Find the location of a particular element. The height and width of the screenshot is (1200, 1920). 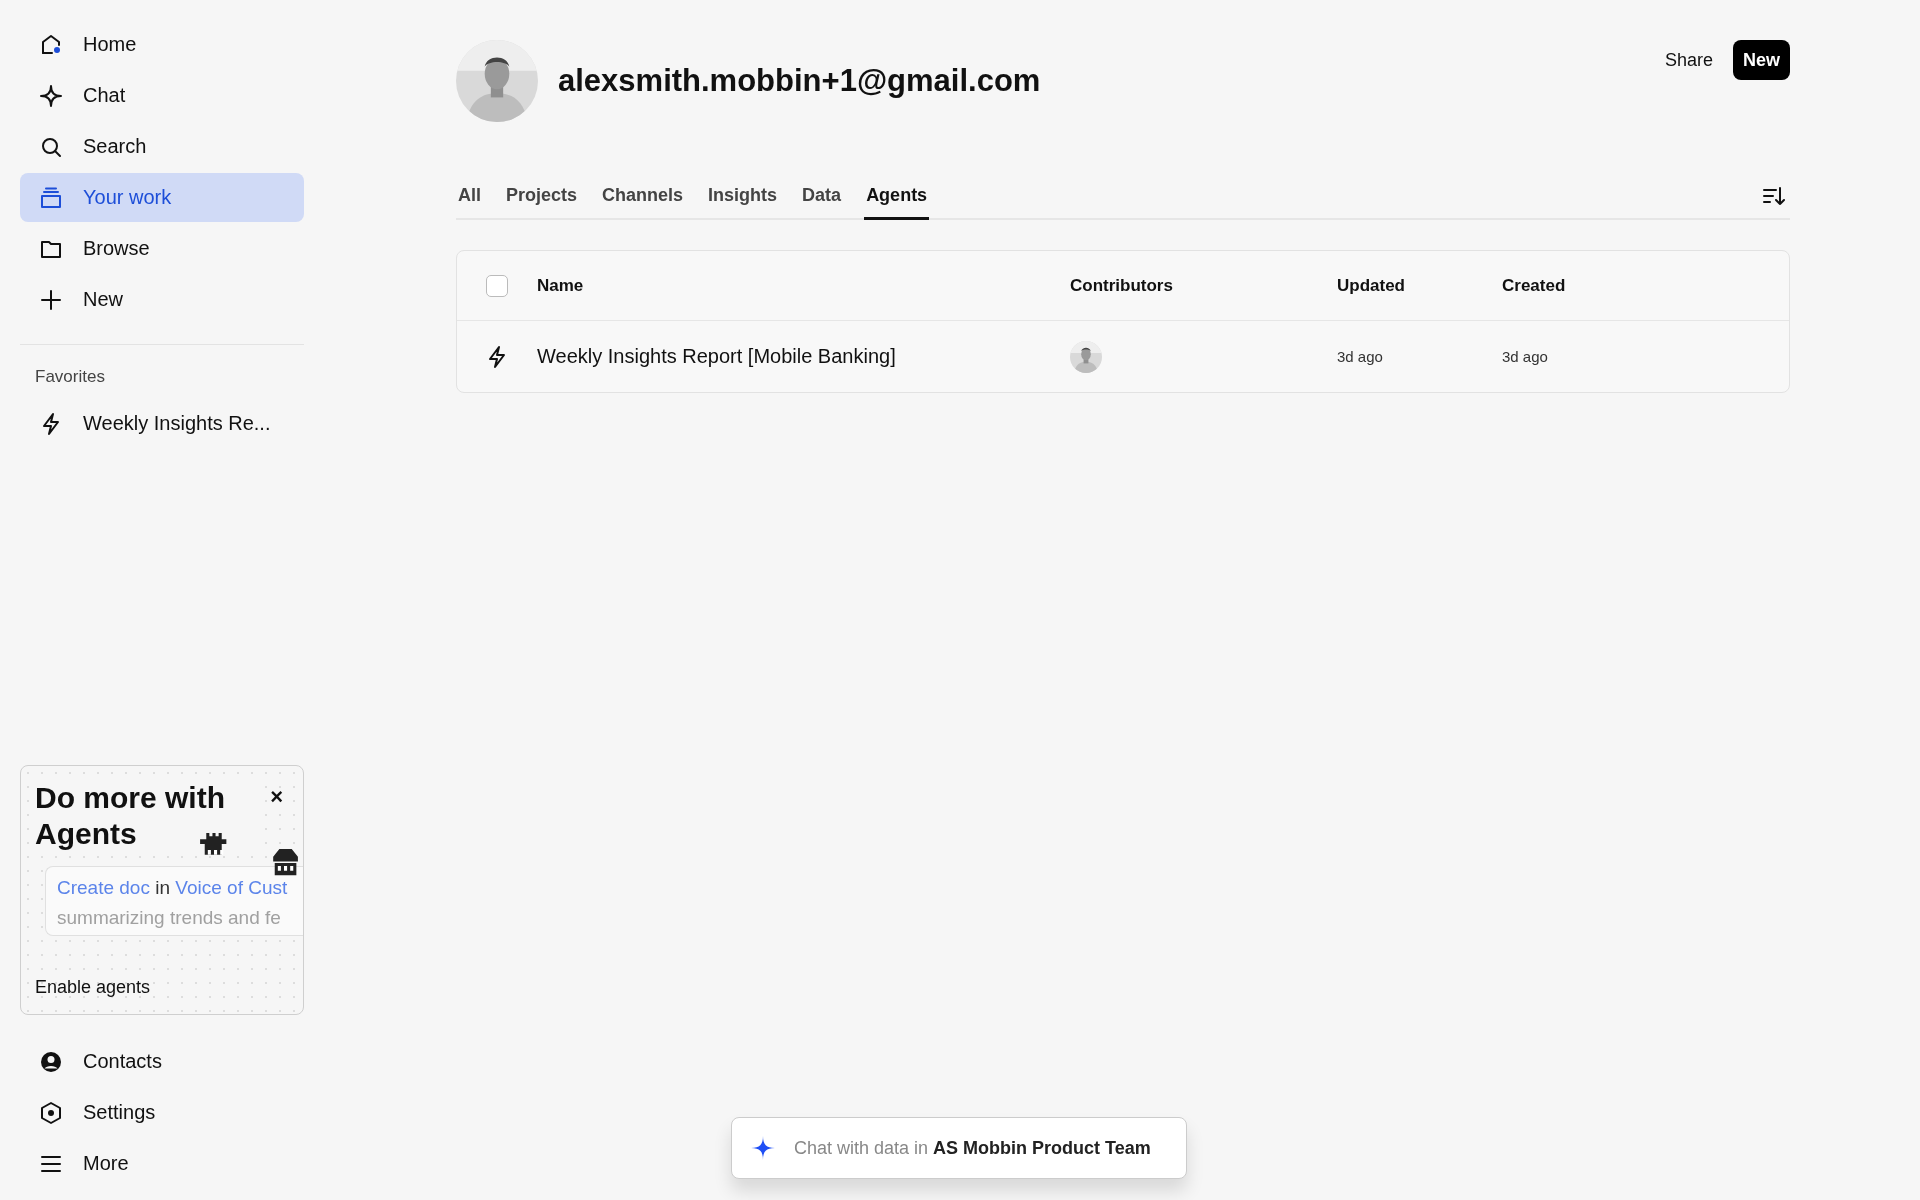

column-header: Name is located at coordinates (560, 285).